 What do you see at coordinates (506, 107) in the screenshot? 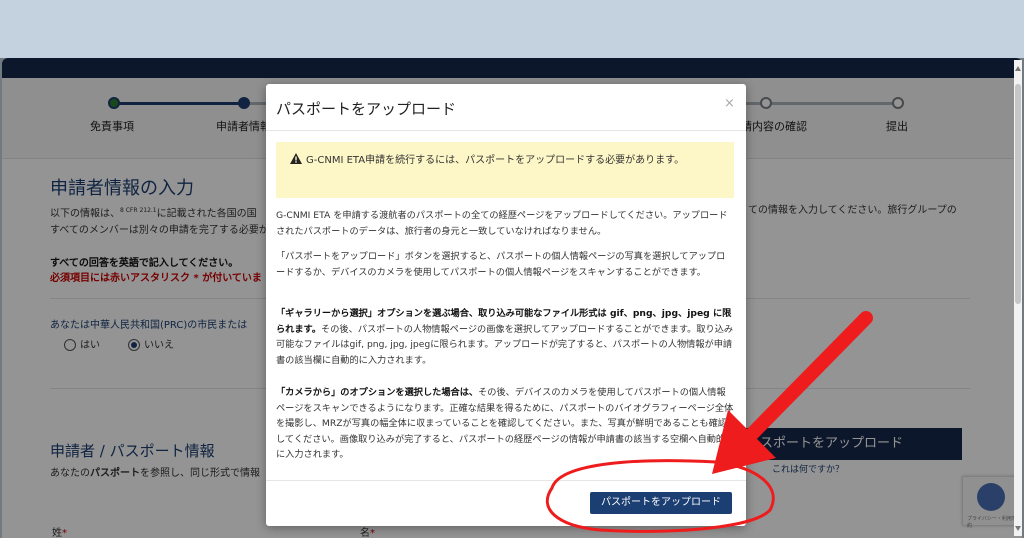
I see `modal-header: パスポートをアップロード ×` at bounding box center [506, 107].